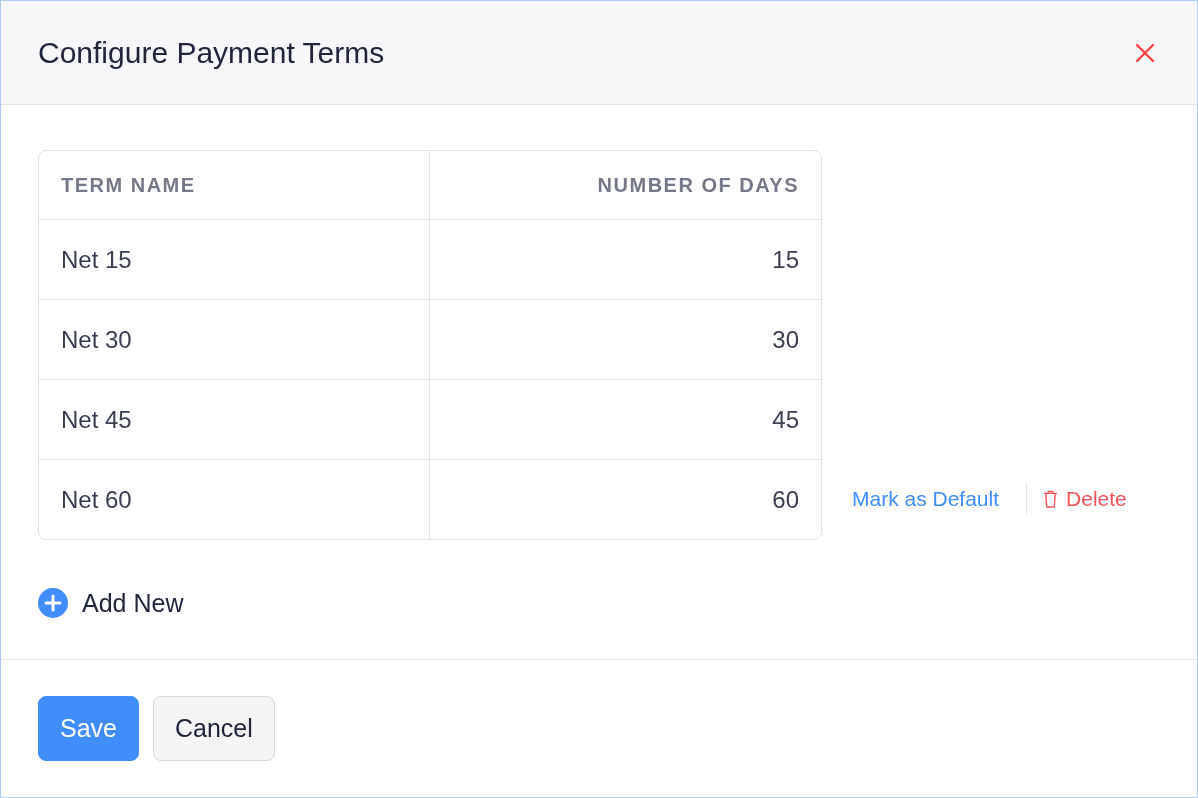  I want to click on column-header: NUMBER OF DAYS, so click(625, 185).